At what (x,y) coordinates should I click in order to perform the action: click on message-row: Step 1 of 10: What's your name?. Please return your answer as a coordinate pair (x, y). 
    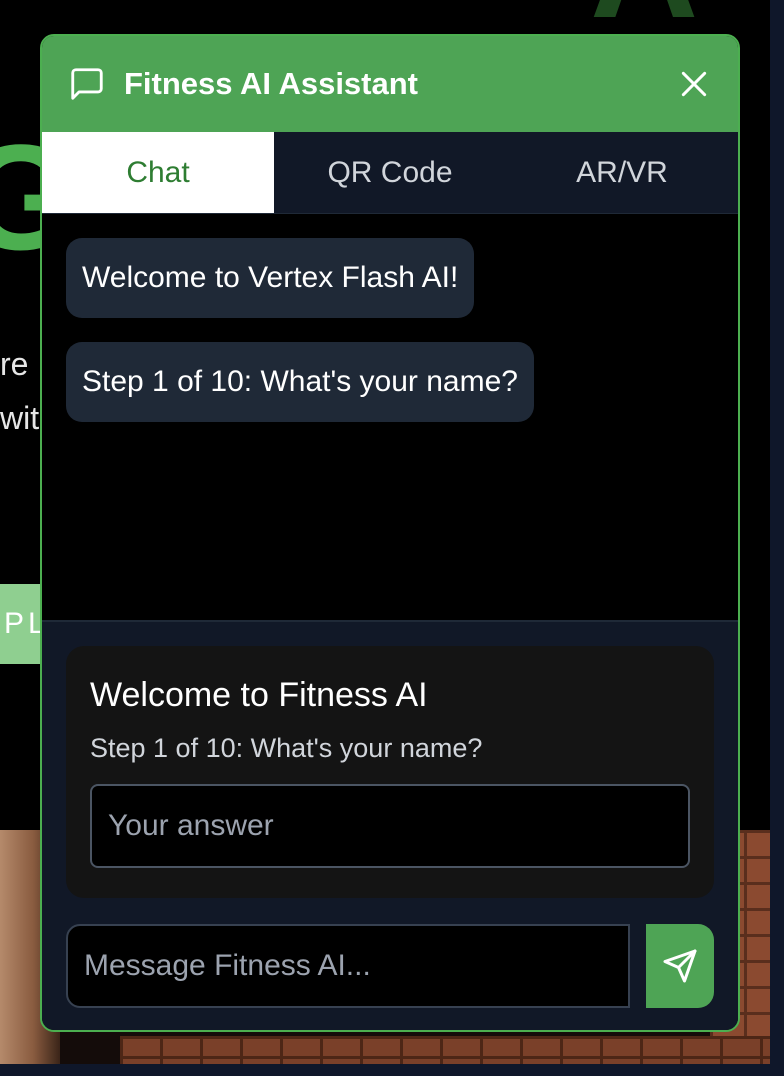
    Looking at the image, I should click on (390, 394).